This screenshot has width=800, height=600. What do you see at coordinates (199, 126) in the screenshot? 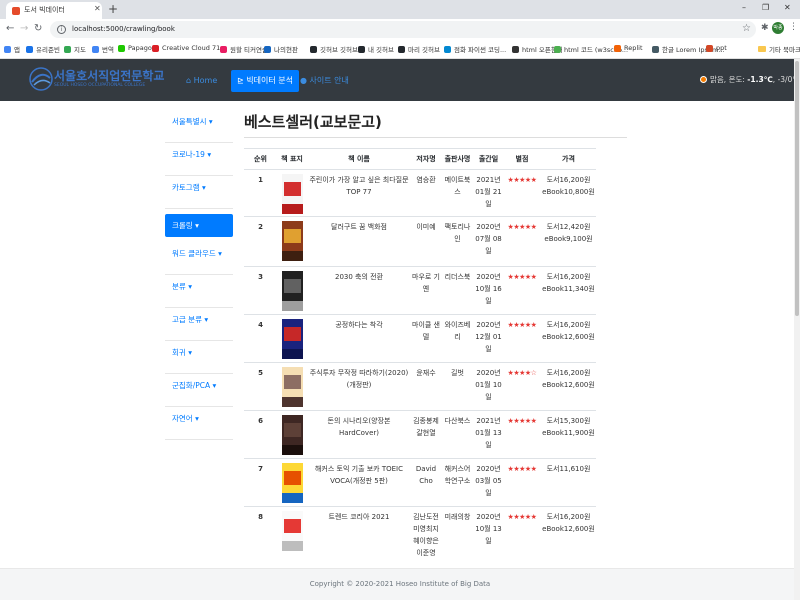
I see `sidebar-item: 서울특별시 ▾` at bounding box center [199, 126].